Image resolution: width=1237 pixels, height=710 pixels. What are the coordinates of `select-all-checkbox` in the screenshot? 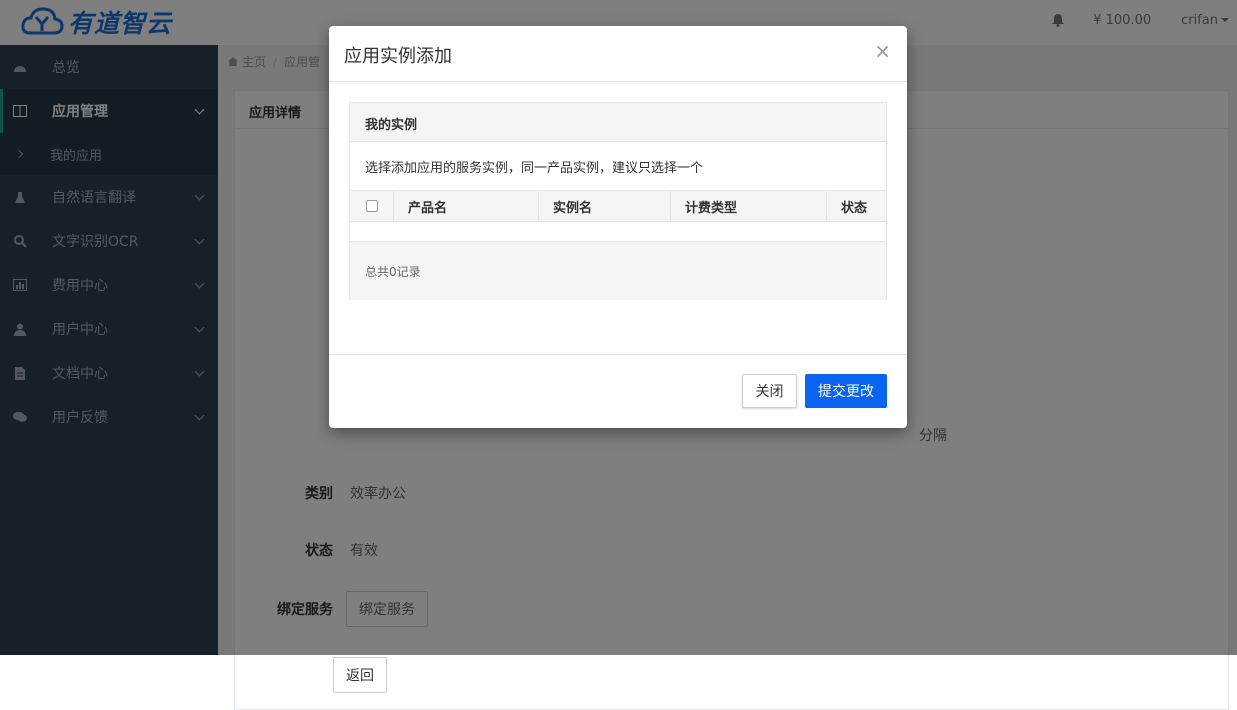 It's located at (371, 206).